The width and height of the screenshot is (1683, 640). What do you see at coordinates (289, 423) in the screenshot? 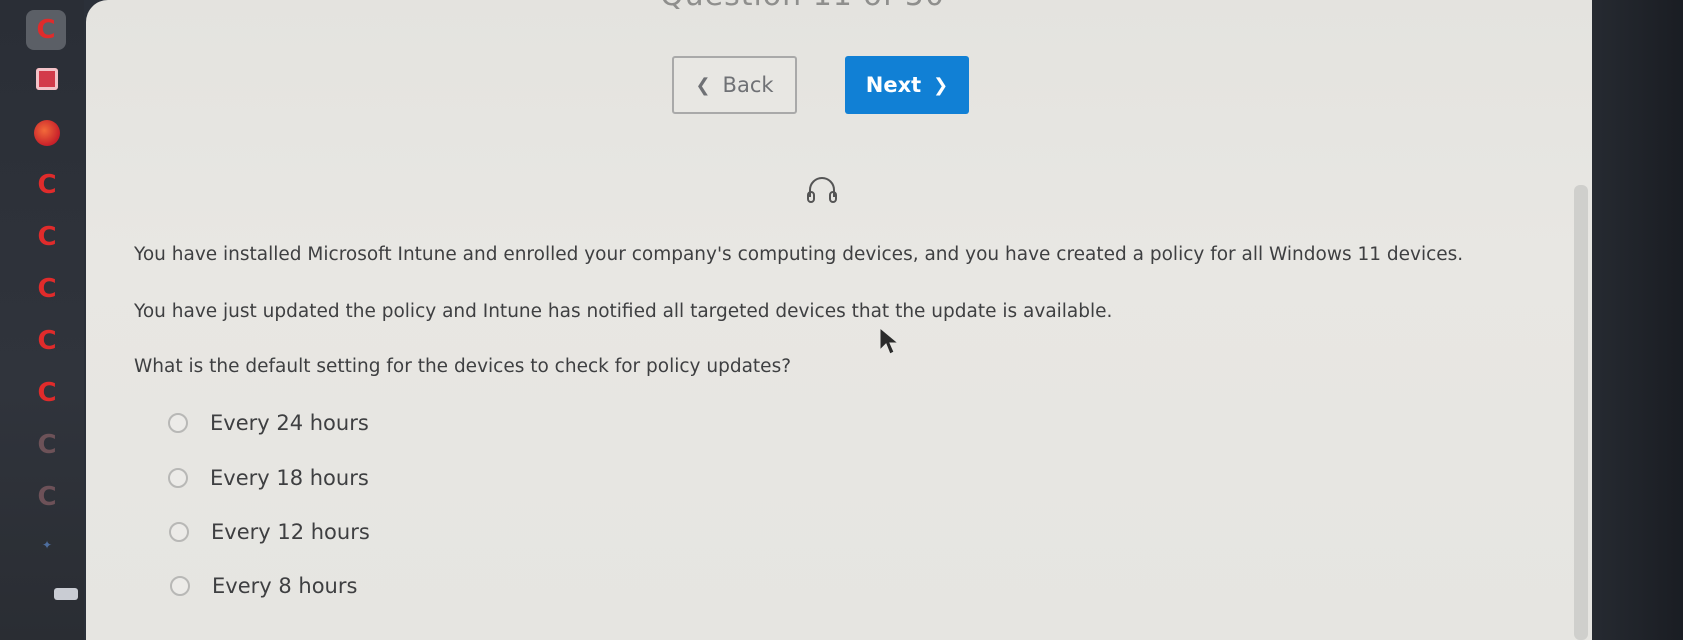
I see `answer-option-label: Every 24 hours` at bounding box center [289, 423].